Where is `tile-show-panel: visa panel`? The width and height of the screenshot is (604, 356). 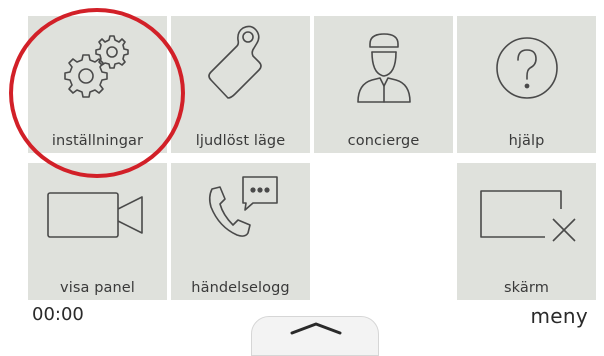 tile-show-panel: visa panel is located at coordinates (97, 231).